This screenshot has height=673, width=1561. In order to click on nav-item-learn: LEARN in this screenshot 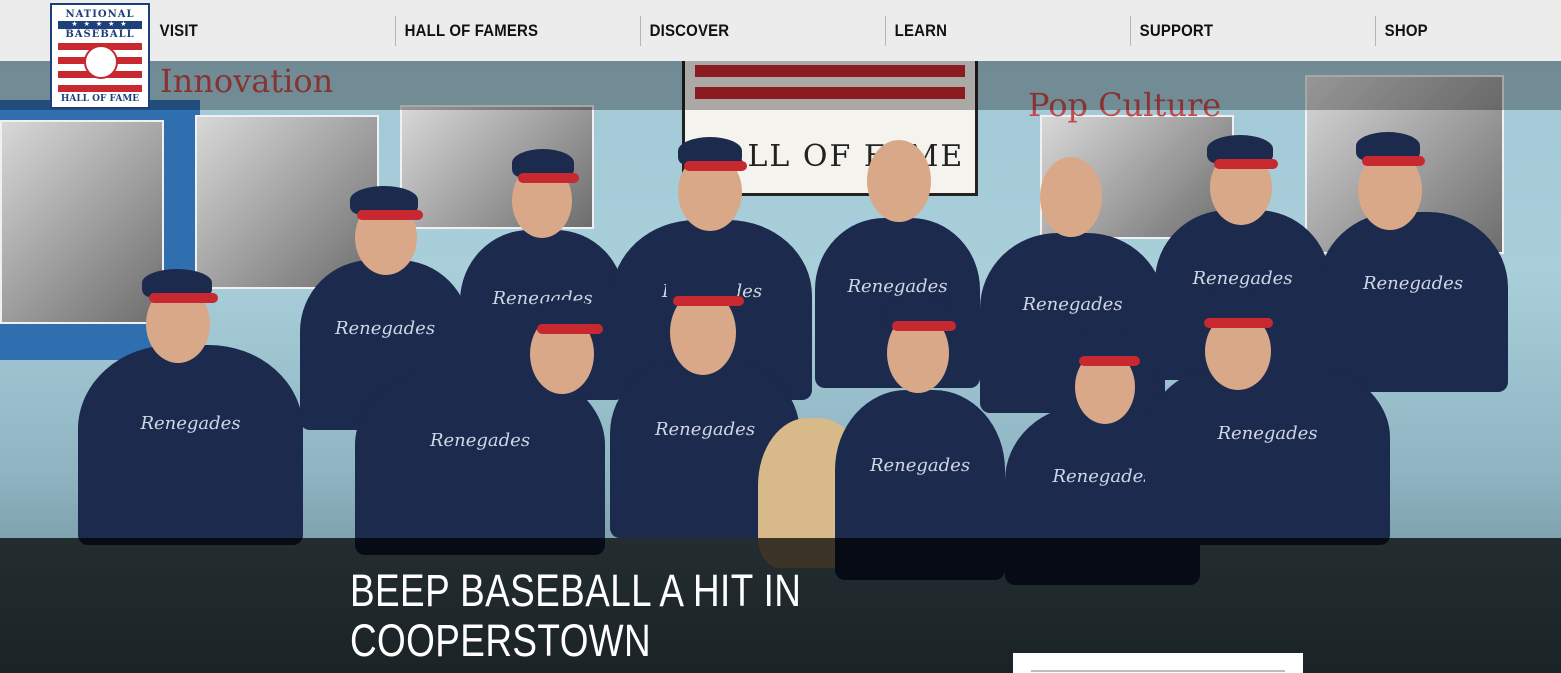, I will do `click(916, 30)`.